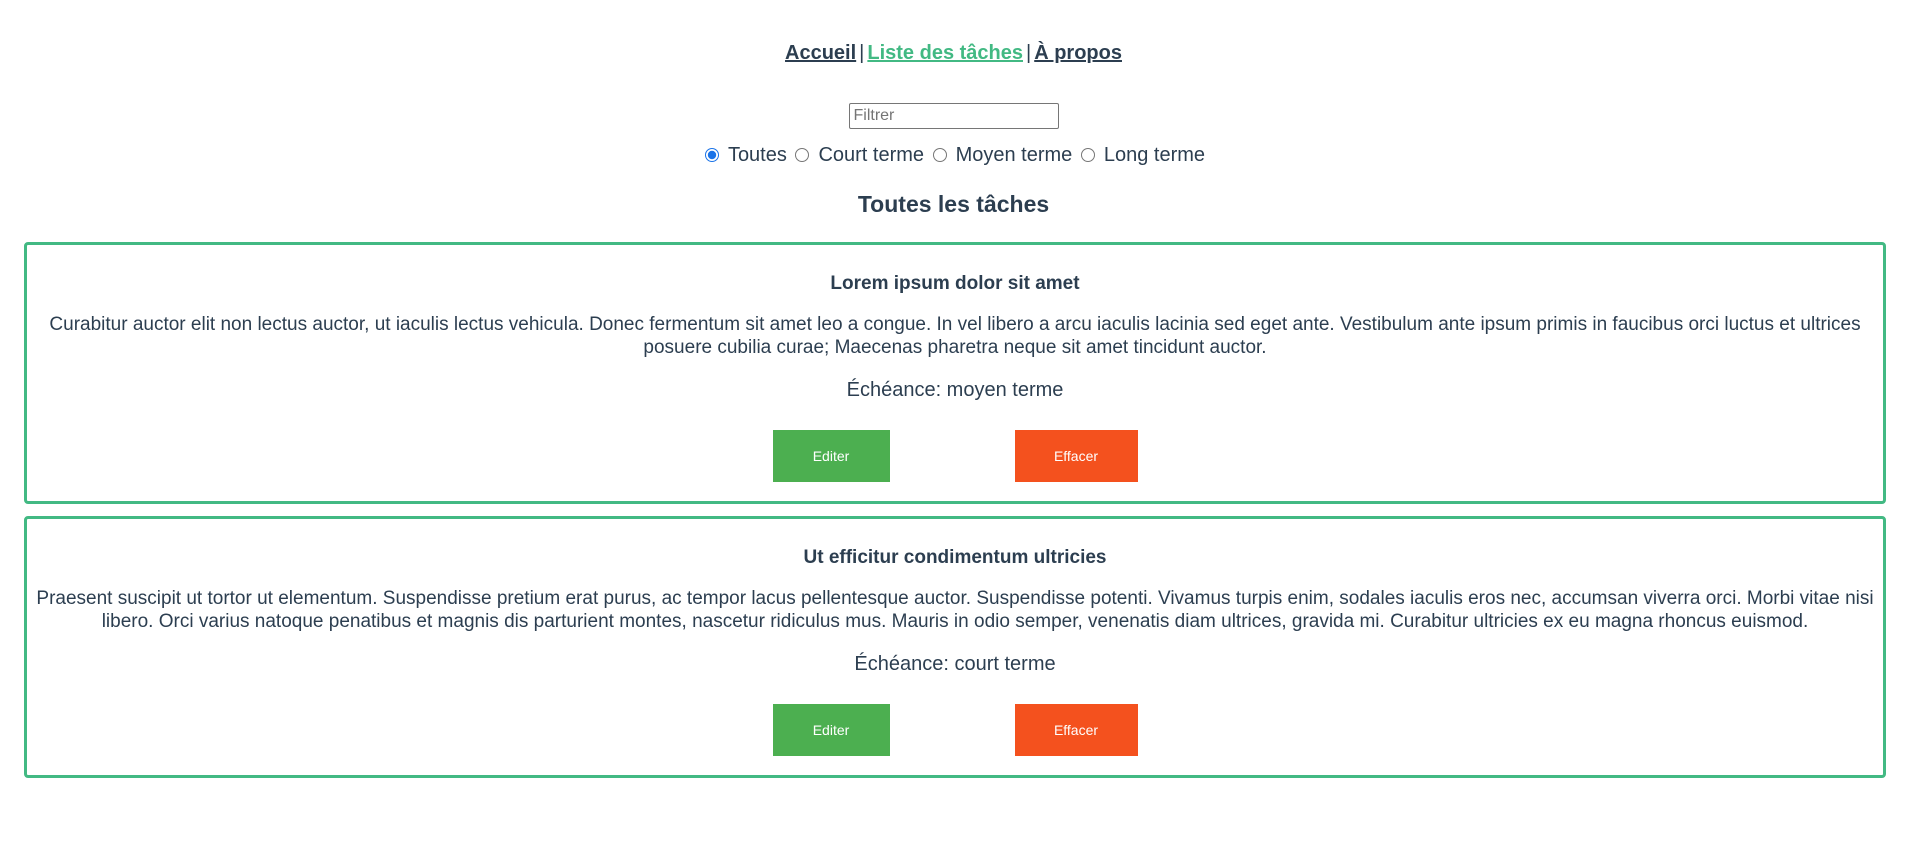  What do you see at coordinates (1087, 155) in the screenshot?
I see `radio-long` at bounding box center [1087, 155].